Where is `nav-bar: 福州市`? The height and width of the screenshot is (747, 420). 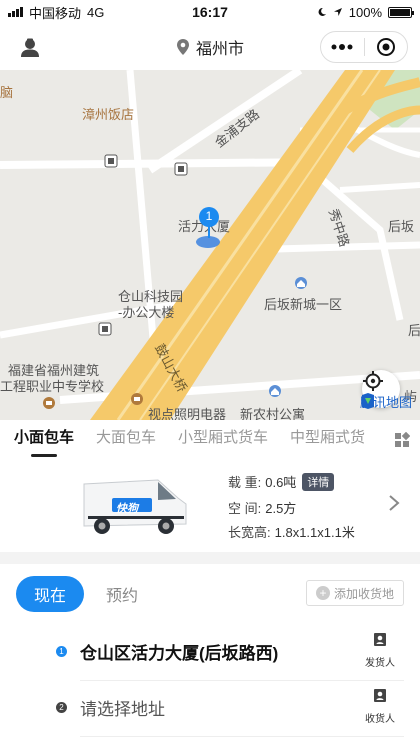
nav-bar: 福州市 is located at coordinates (210, 47).